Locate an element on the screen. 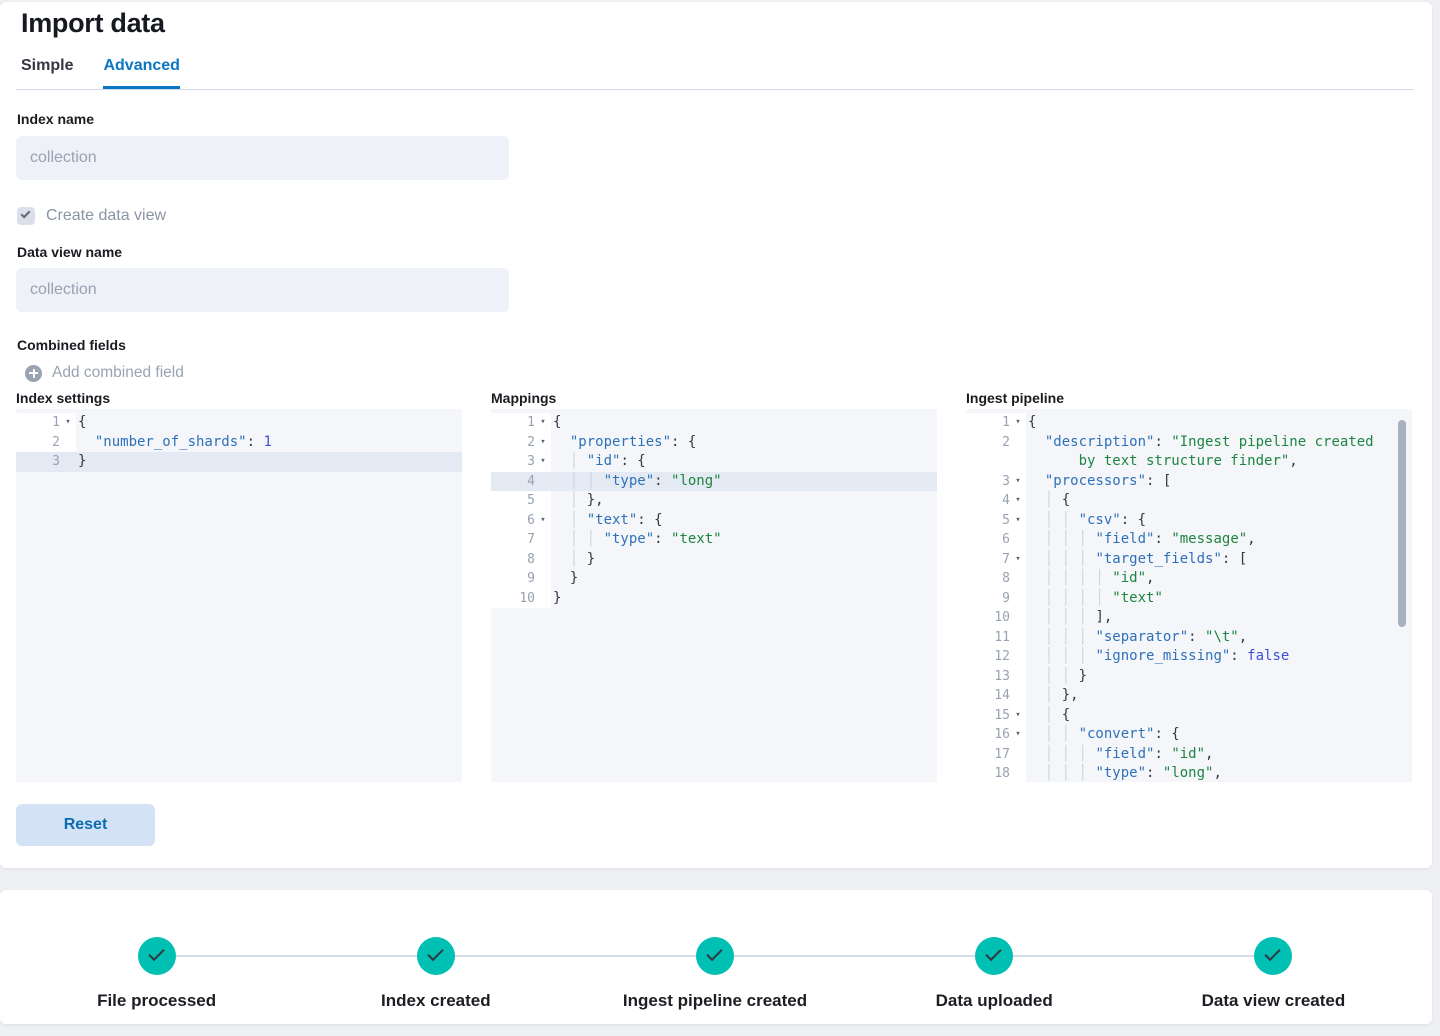  plus-circle-icon is located at coordinates (33, 373).